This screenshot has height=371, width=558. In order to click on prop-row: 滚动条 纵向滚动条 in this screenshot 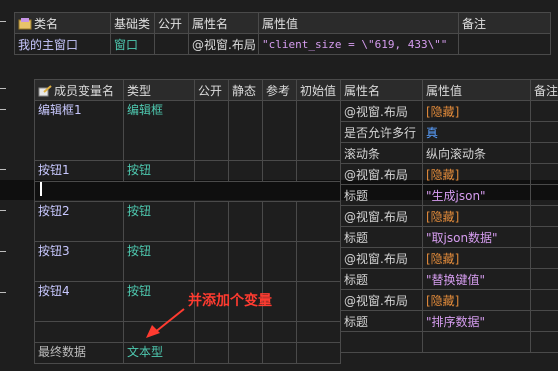, I will do `click(449, 153)`.